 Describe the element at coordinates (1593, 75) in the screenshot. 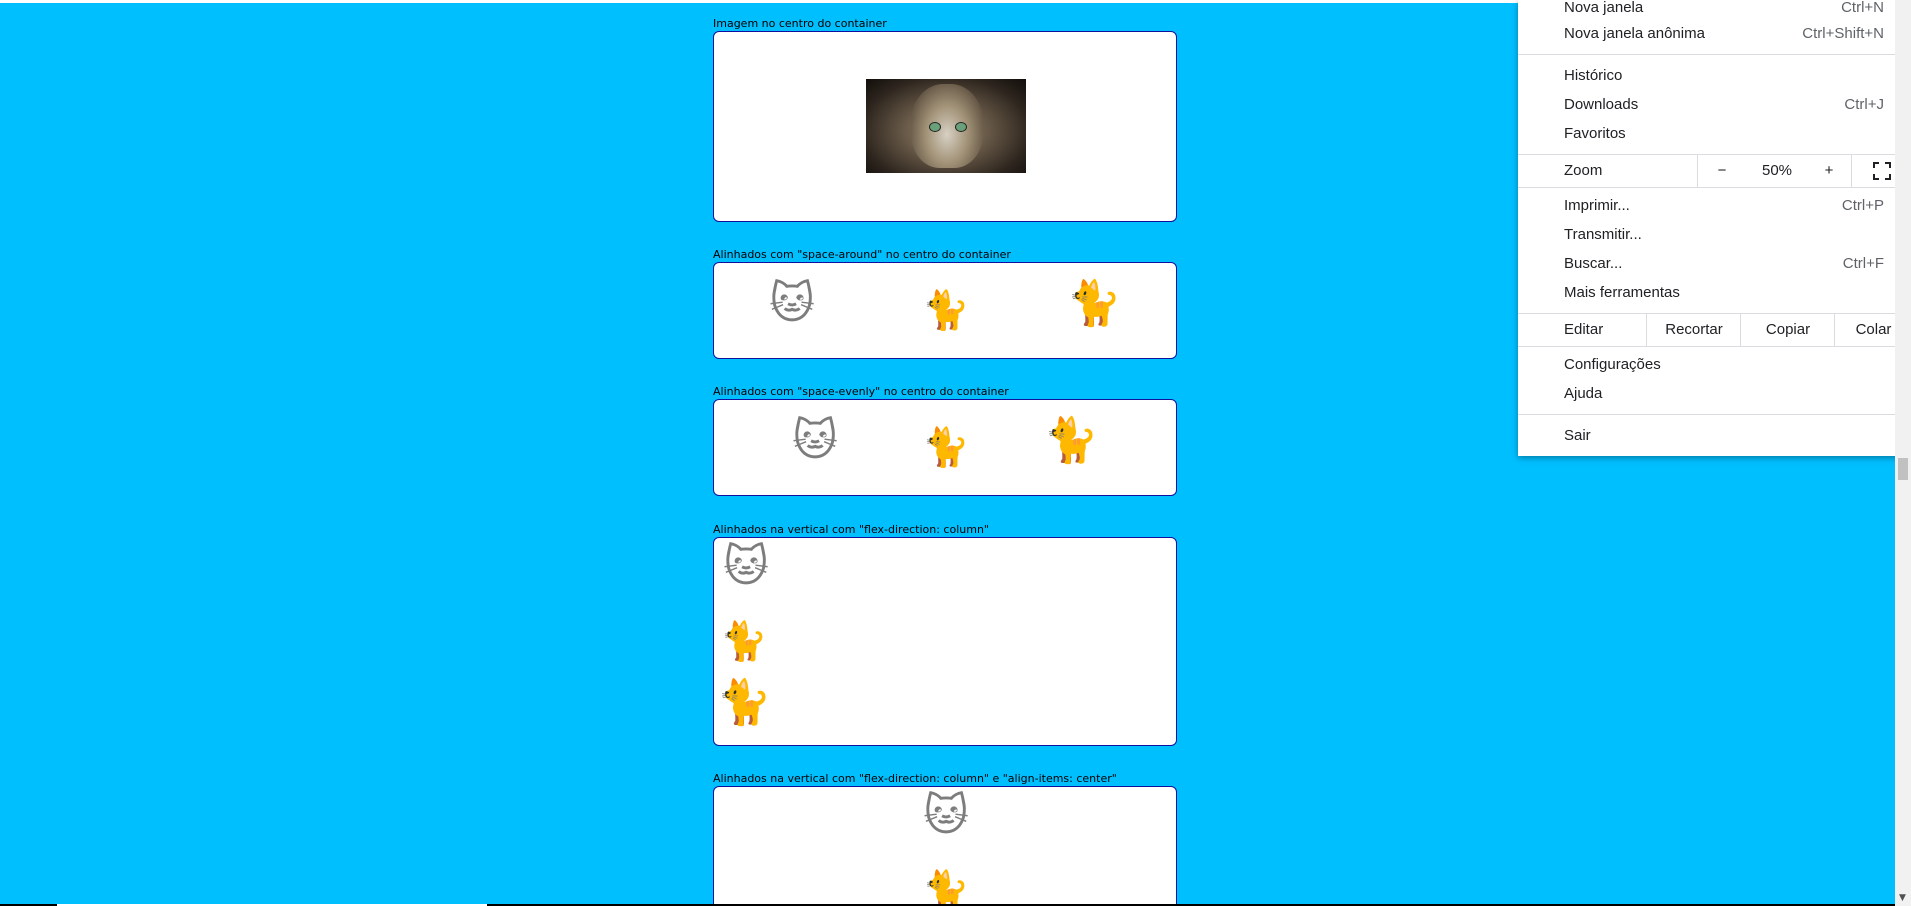

I see `menu-item-label: Histórico` at that location.